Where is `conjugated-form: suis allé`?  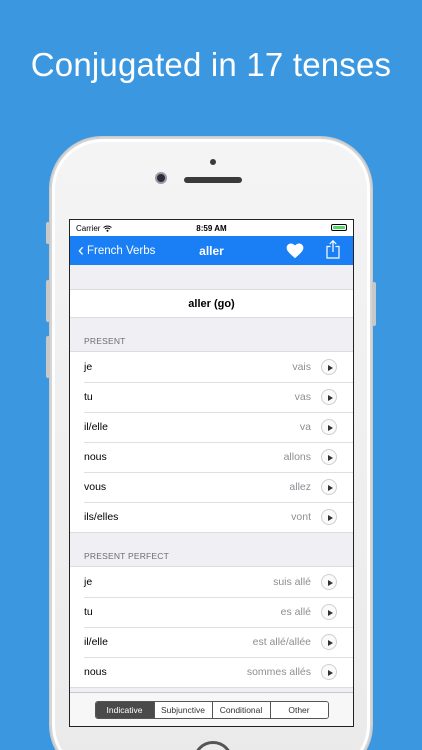 conjugated-form: suis allé is located at coordinates (292, 582).